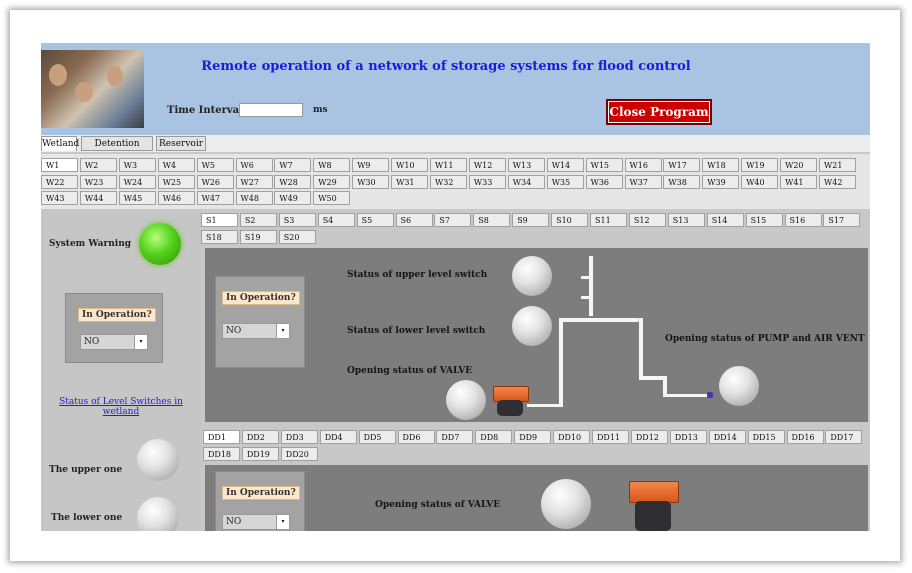 This screenshot has width=912, height=573. I want to click on wetland-button-26: W26, so click(215, 181).